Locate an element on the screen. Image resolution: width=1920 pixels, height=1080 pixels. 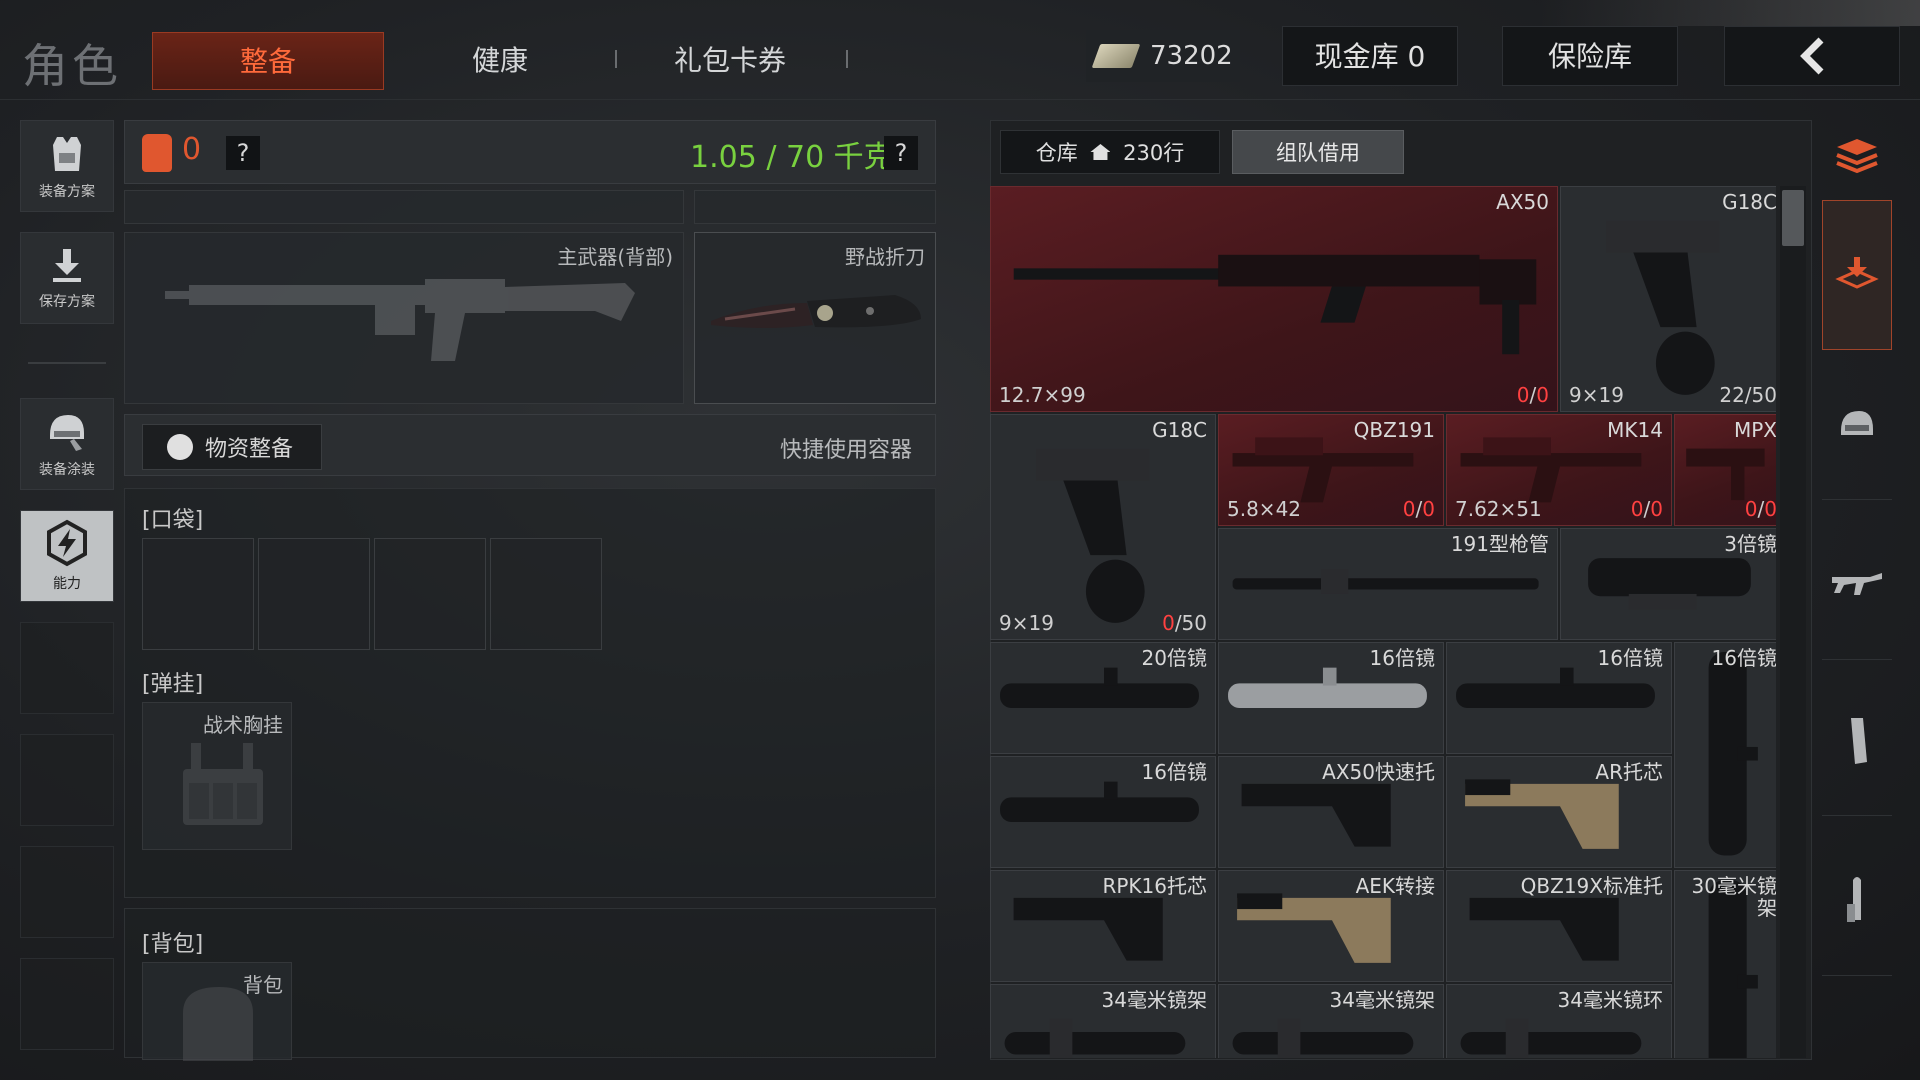
supply-prep-label: 物资整备 is located at coordinates (249, 449).